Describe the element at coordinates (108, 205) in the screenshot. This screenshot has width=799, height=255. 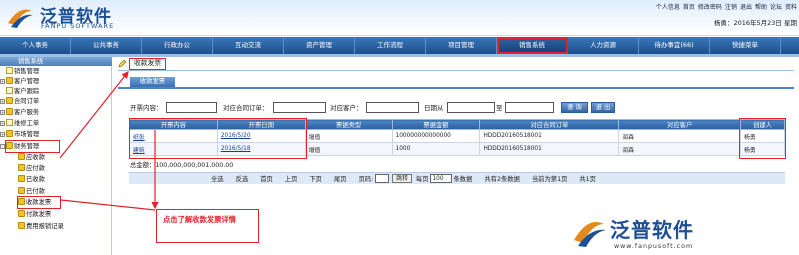
I see `arrow-line-bottom` at that location.